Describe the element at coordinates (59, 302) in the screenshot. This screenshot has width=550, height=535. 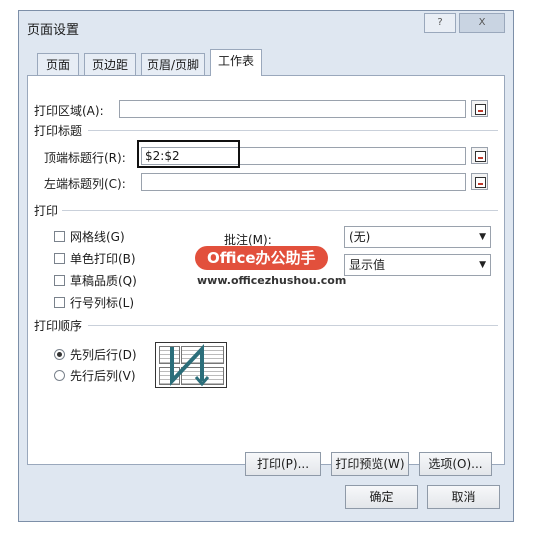
I see `headings-checkbox` at that location.